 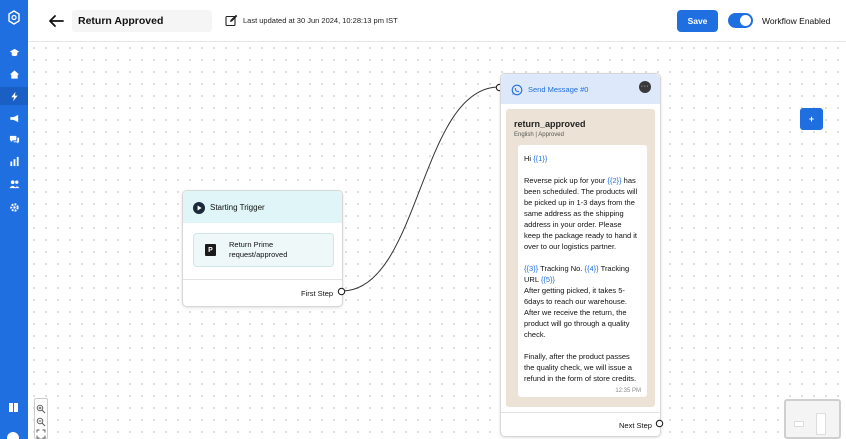 I want to click on tracking-text-d5: check., so click(x=535, y=334).